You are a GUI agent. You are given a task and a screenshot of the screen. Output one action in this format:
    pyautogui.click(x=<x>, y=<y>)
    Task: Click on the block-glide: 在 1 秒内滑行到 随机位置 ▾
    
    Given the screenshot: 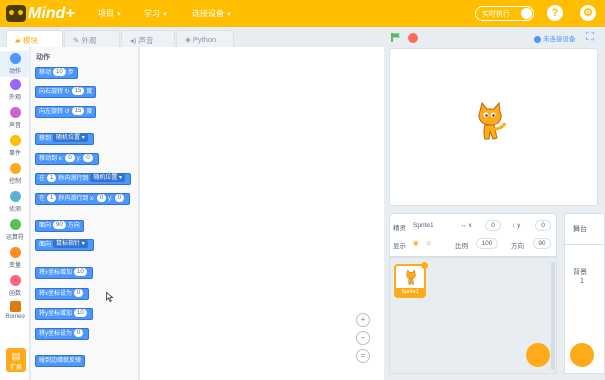 What is the action you would take?
    pyautogui.click(x=83, y=179)
    